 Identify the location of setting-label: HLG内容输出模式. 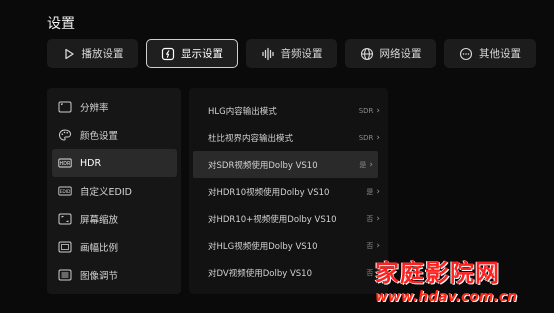
(242, 111).